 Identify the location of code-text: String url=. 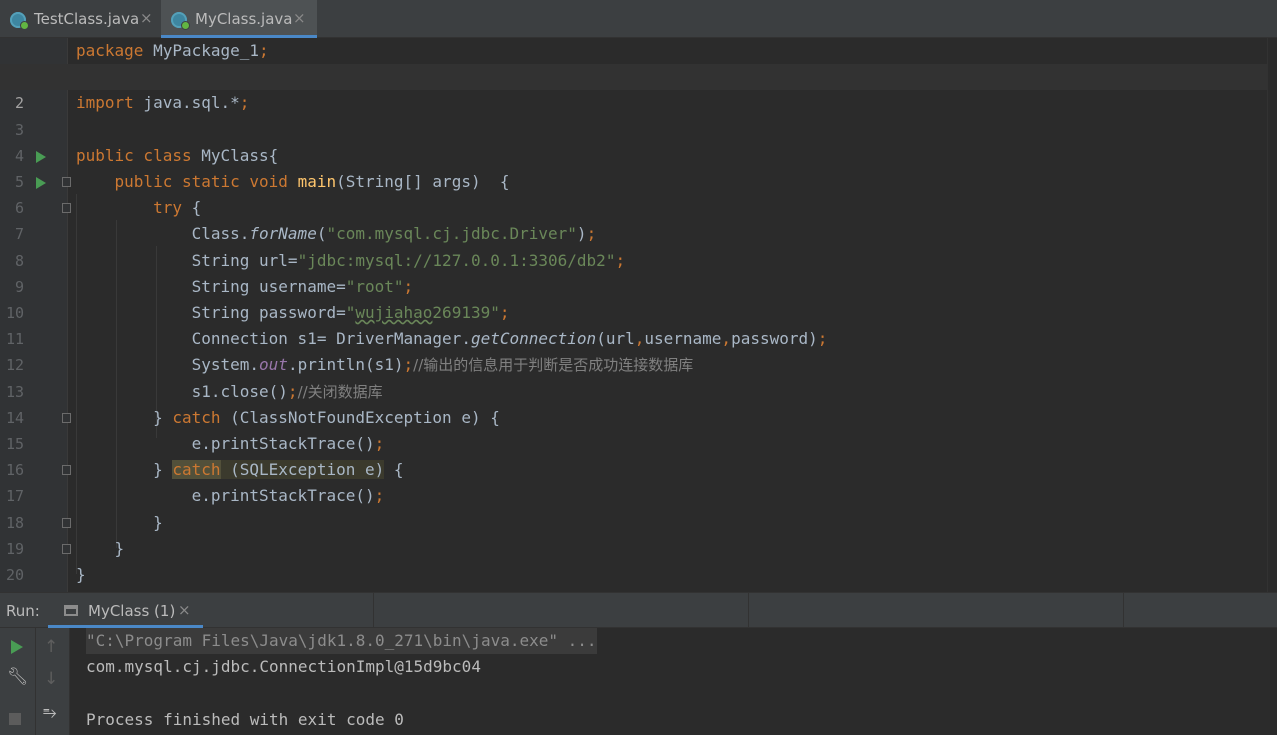
(244, 260).